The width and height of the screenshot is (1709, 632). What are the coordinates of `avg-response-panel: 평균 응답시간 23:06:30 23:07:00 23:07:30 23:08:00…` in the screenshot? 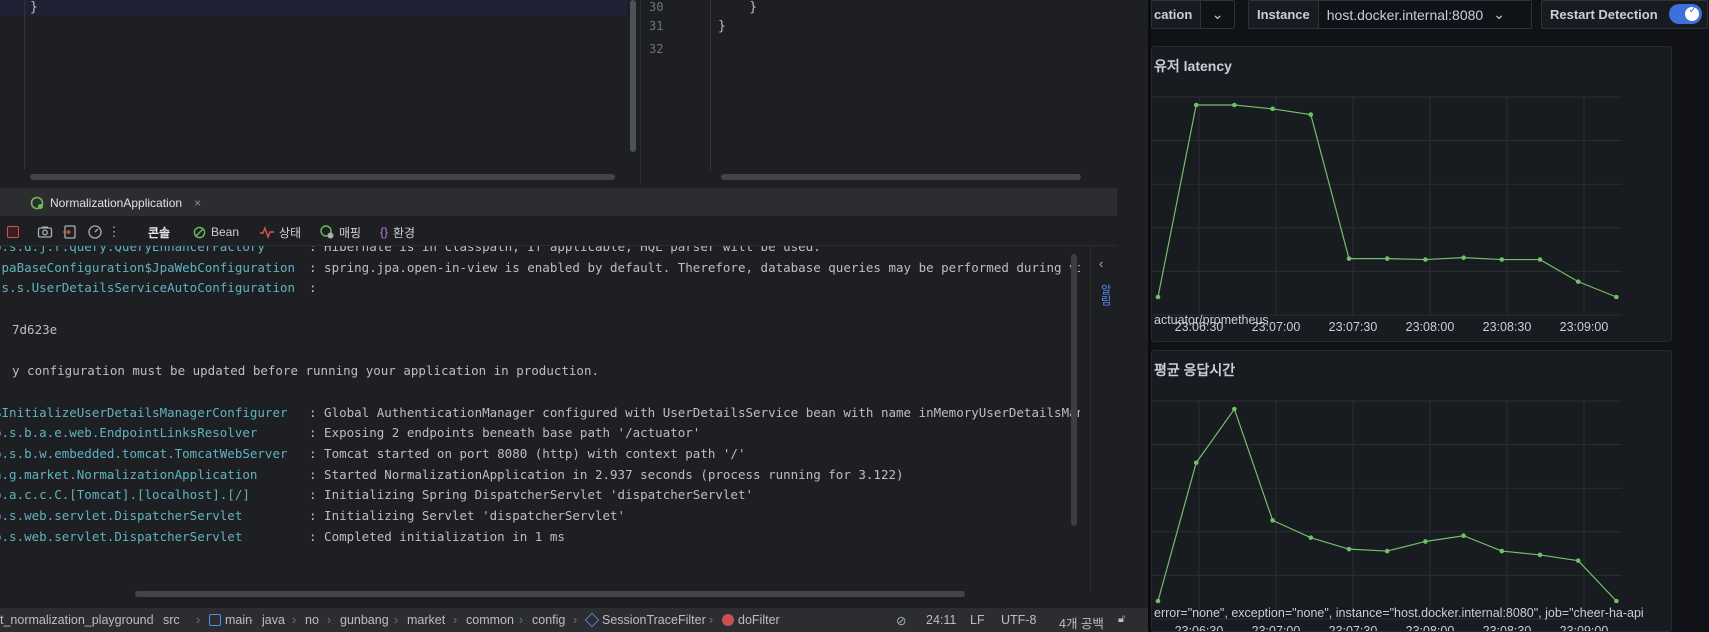 It's located at (1411, 491).